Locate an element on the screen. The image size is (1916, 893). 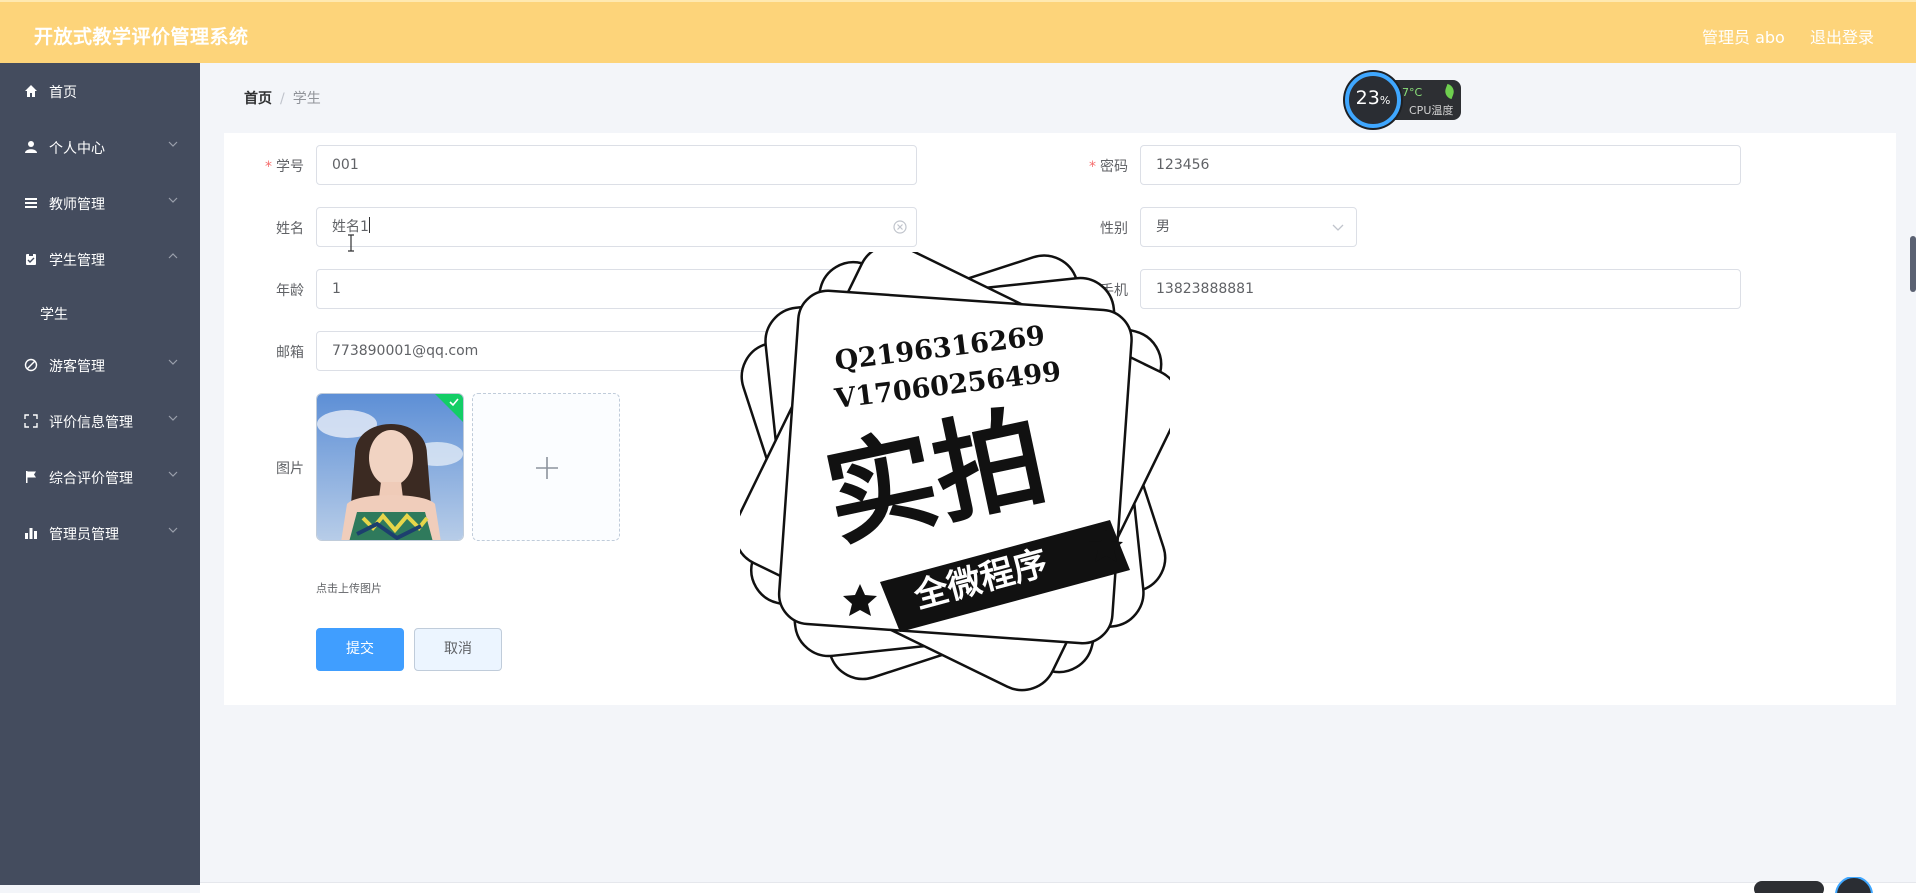
sidebar-item-visitor-management: 游客管理 is located at coordinates (100, 365).